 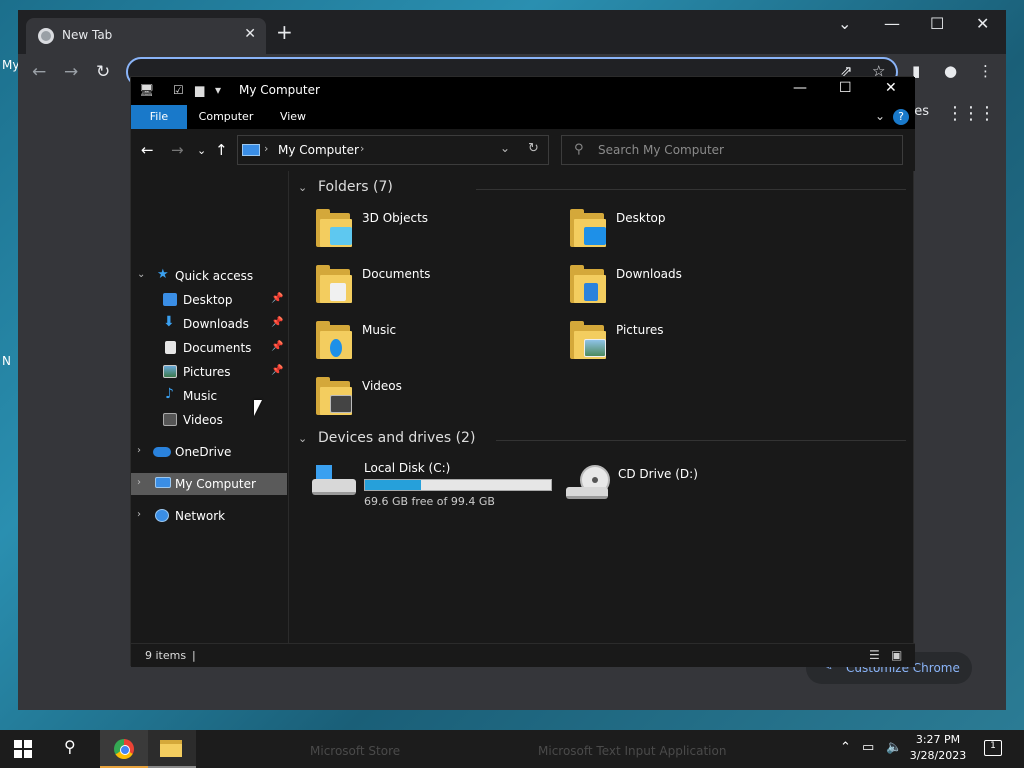 I want to click on folder-tile-videos: Videos, so click(x=441, y=399).